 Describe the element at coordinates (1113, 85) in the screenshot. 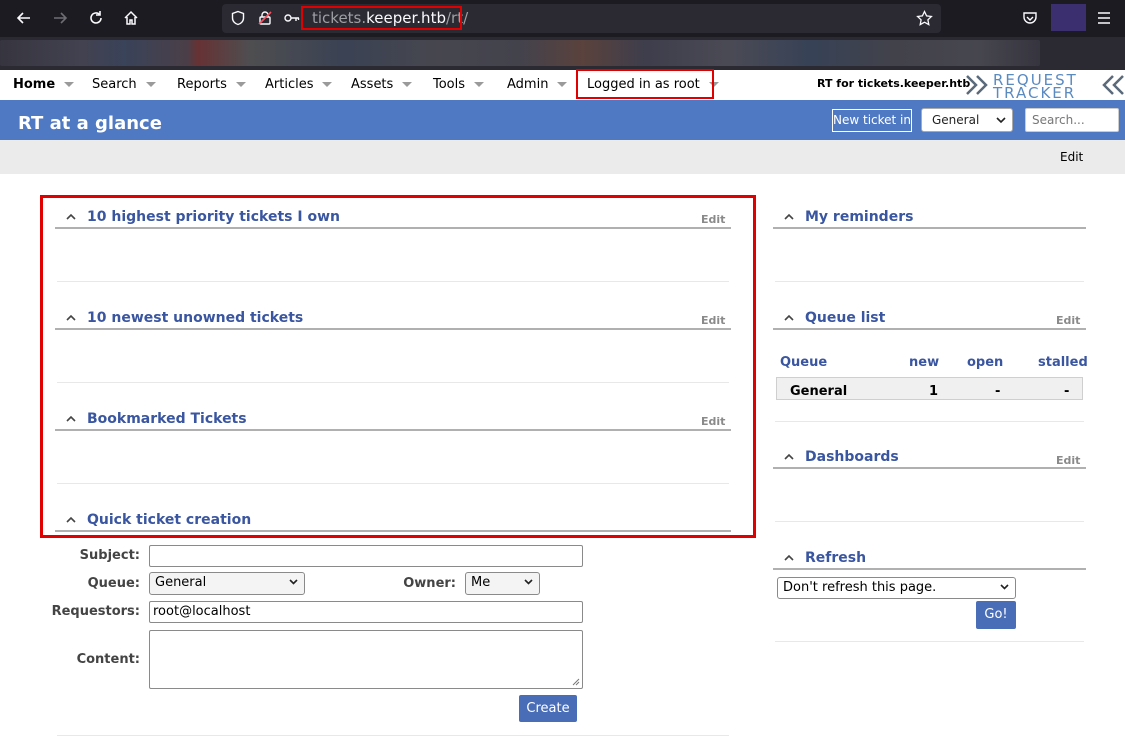

I see `double-chevron-left-icon` at that location.